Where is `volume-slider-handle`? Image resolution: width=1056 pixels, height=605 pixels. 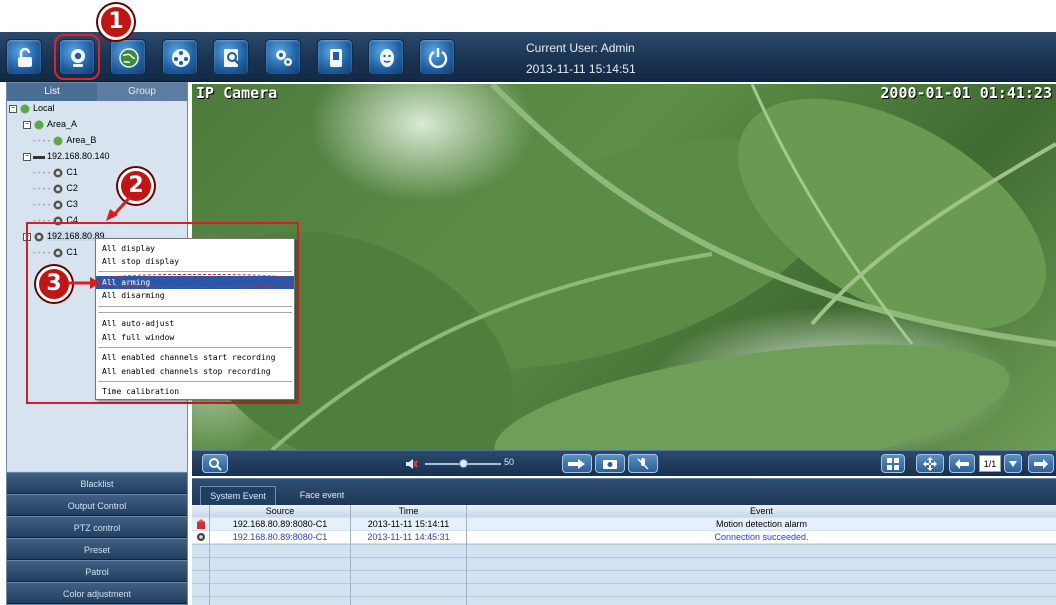 volume-slider-handle is located at coordinates (463, 463).